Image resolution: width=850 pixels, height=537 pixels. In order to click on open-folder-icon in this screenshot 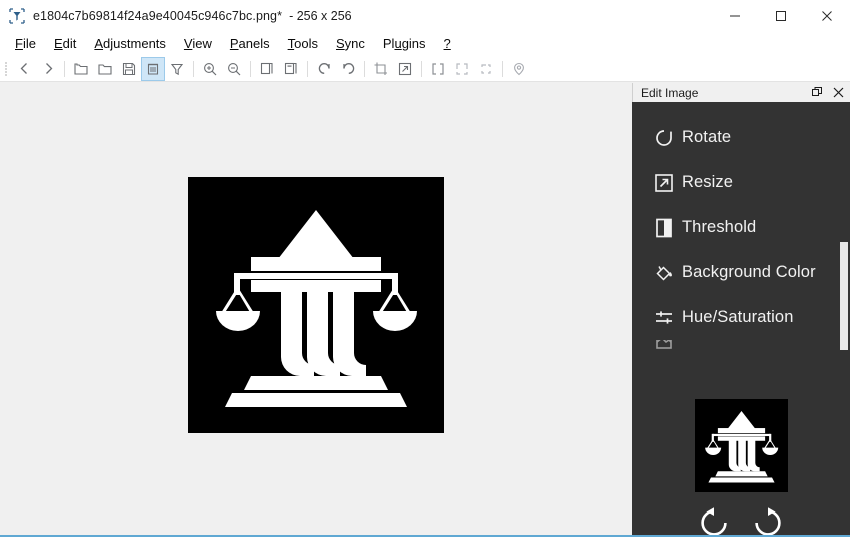, I will do `click(81, 69)`.